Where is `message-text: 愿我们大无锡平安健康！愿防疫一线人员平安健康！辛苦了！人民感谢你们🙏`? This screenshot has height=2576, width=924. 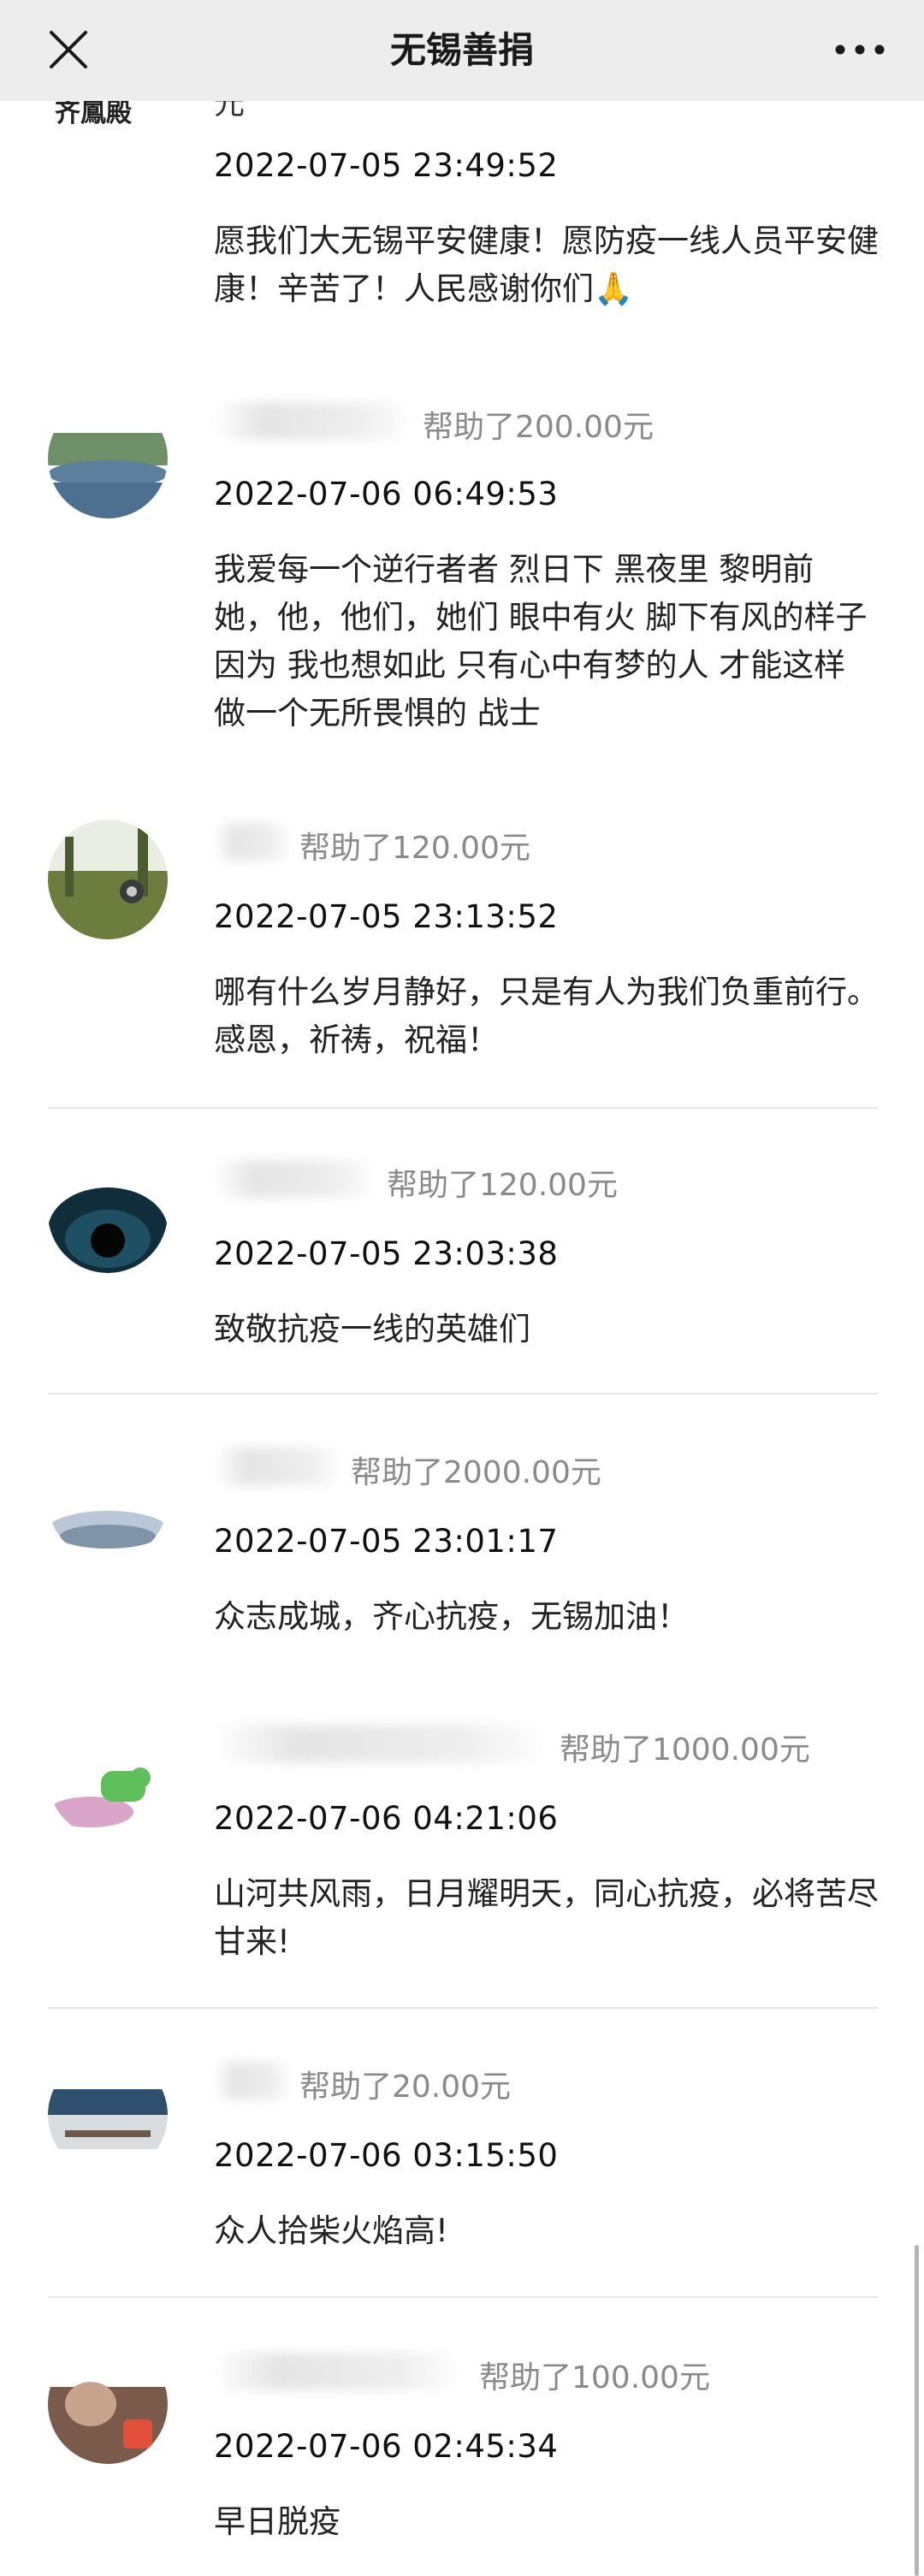
message-text: 愿我们大无锡平安健康！愿防疫一线人员平安健康！辛苦了！人民感谢你们🙏 is located at coordinates (546, 264).